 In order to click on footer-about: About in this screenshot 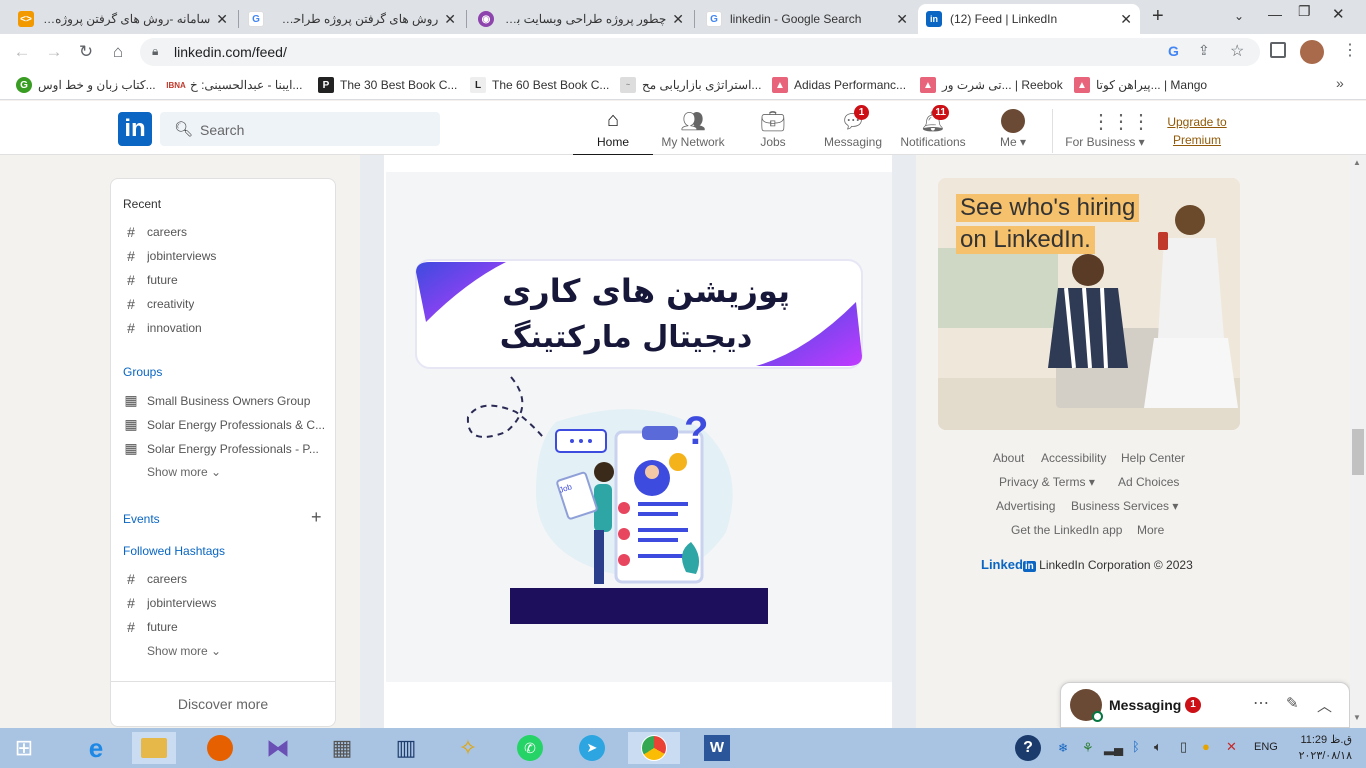, I will do `click(1008, 458)`.